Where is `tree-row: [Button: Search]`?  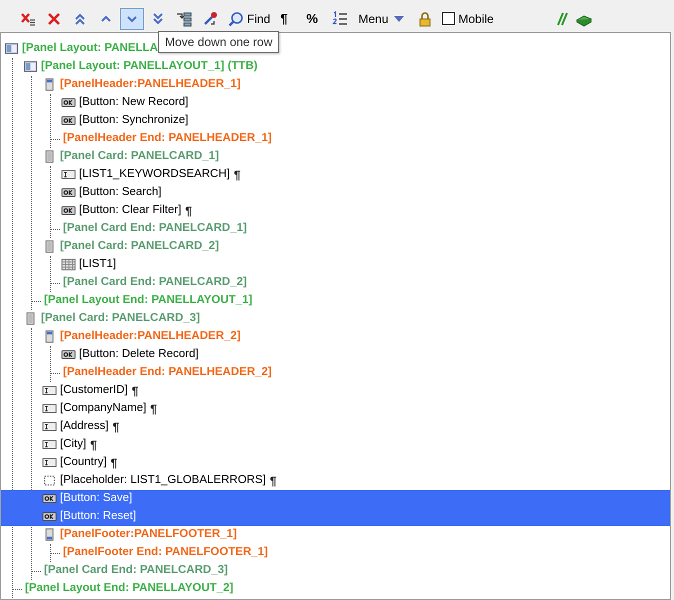
tree-row: [Button: Search] is located at coordinates (111, 193).